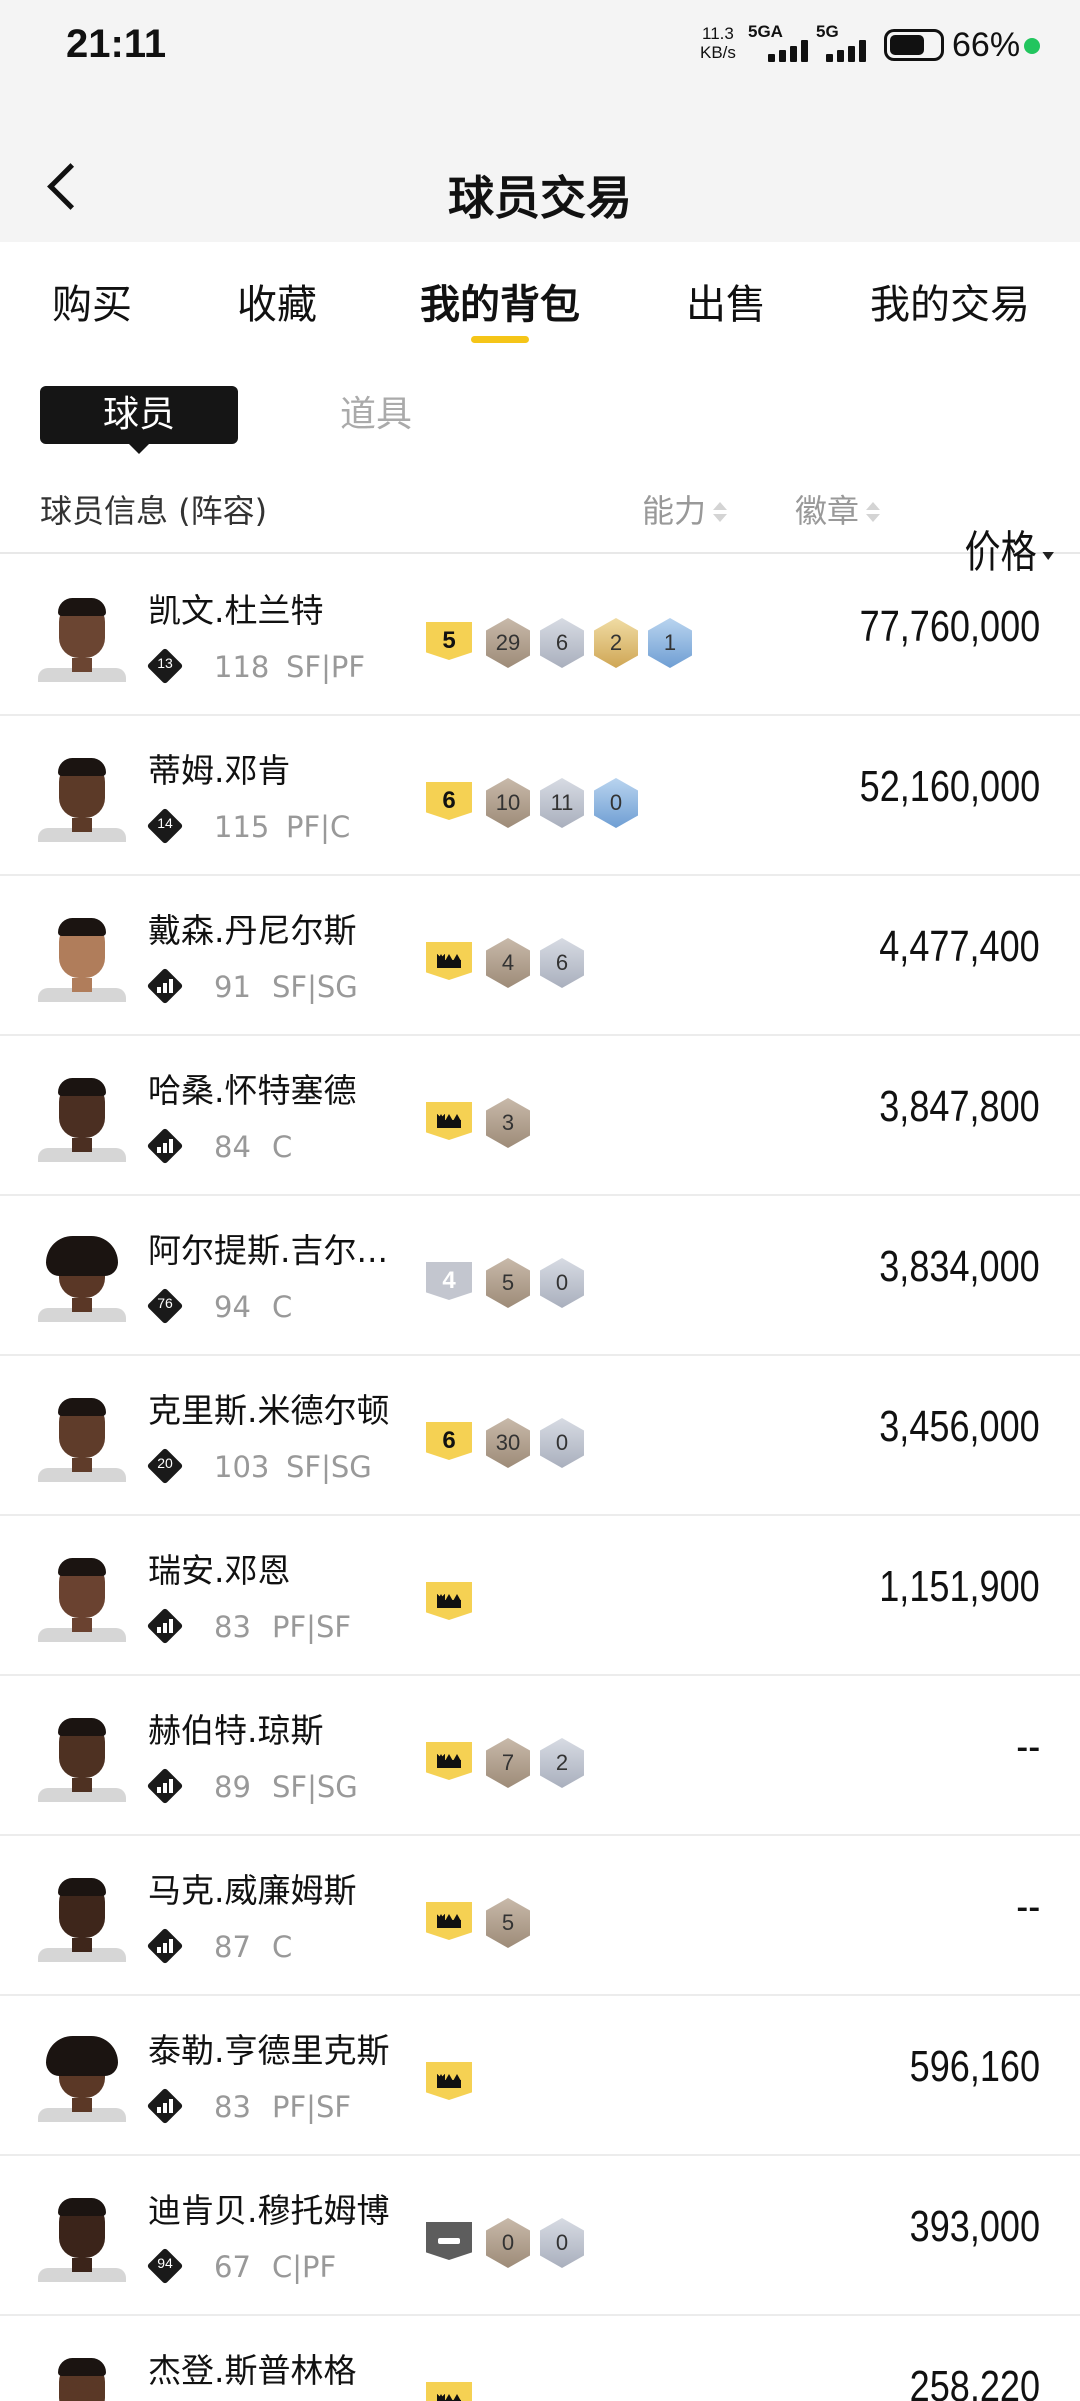 The height and width of the screenshot is (2401, 1080). Describe the element at coordinates (974, 2226) in the screenshot. I see `player-price: 393,000` at that location.